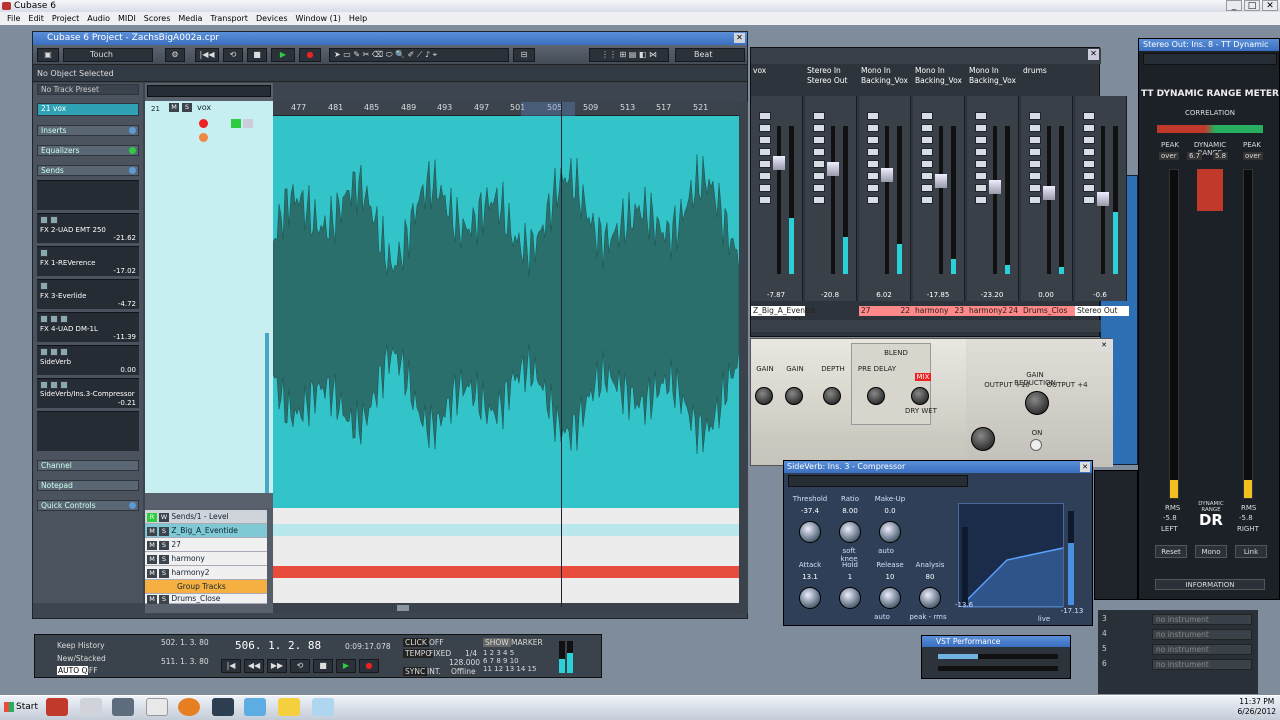  What do you see at coordinates (323, 666) in the screenshot?
I see `stop-icon: ■` at bounding box center [323, 666].